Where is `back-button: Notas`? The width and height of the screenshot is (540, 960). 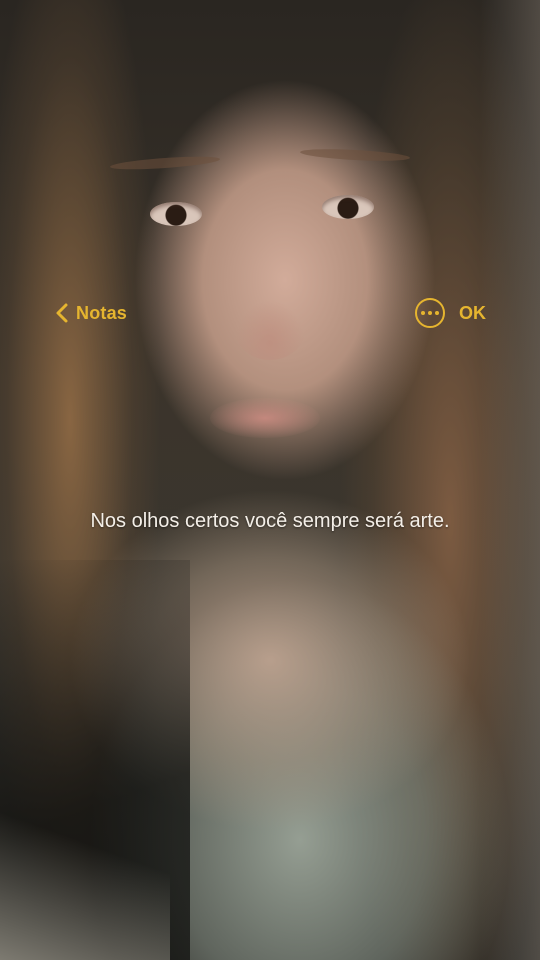 back-button: Notas is located at coordinates (90, 313).